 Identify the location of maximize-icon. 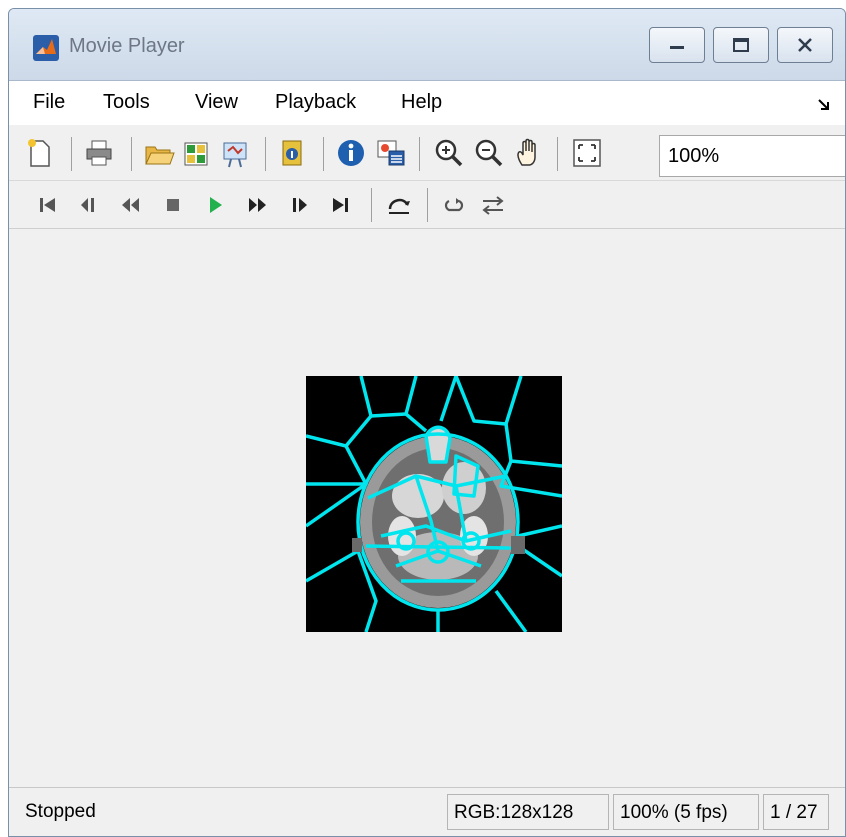
(741, 45).